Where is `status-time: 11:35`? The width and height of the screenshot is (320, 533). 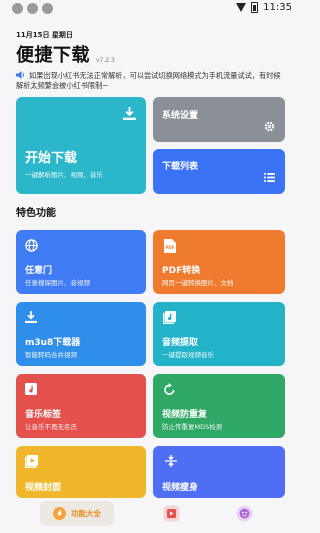
status-time: 11:35 is located at coordinates (277, 7).